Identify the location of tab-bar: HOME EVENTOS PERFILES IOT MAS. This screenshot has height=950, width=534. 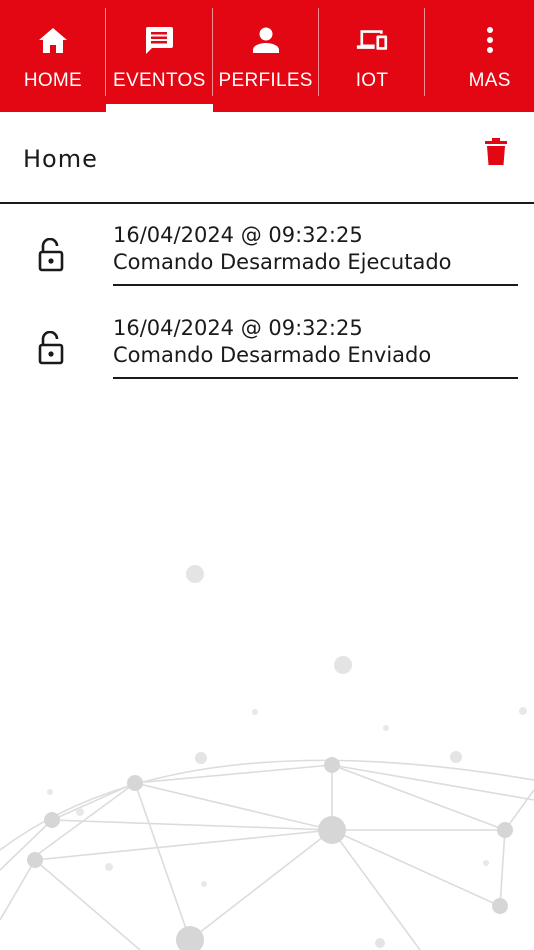
(267, 56).